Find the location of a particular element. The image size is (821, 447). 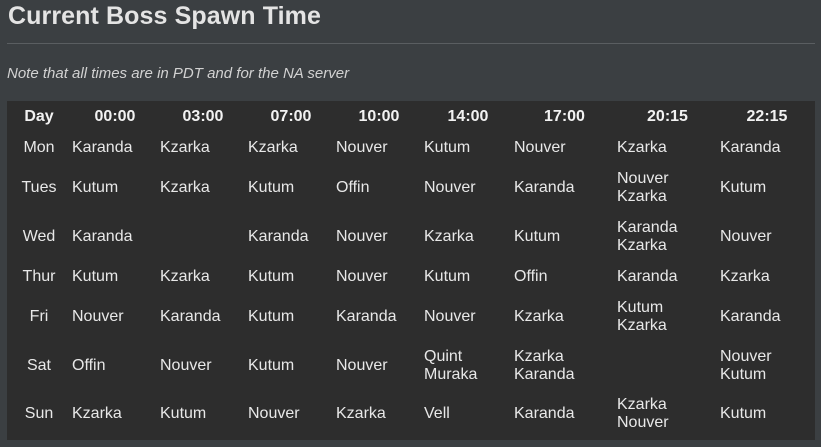

header-time: 22:15 is located at coordinates (767, 116).